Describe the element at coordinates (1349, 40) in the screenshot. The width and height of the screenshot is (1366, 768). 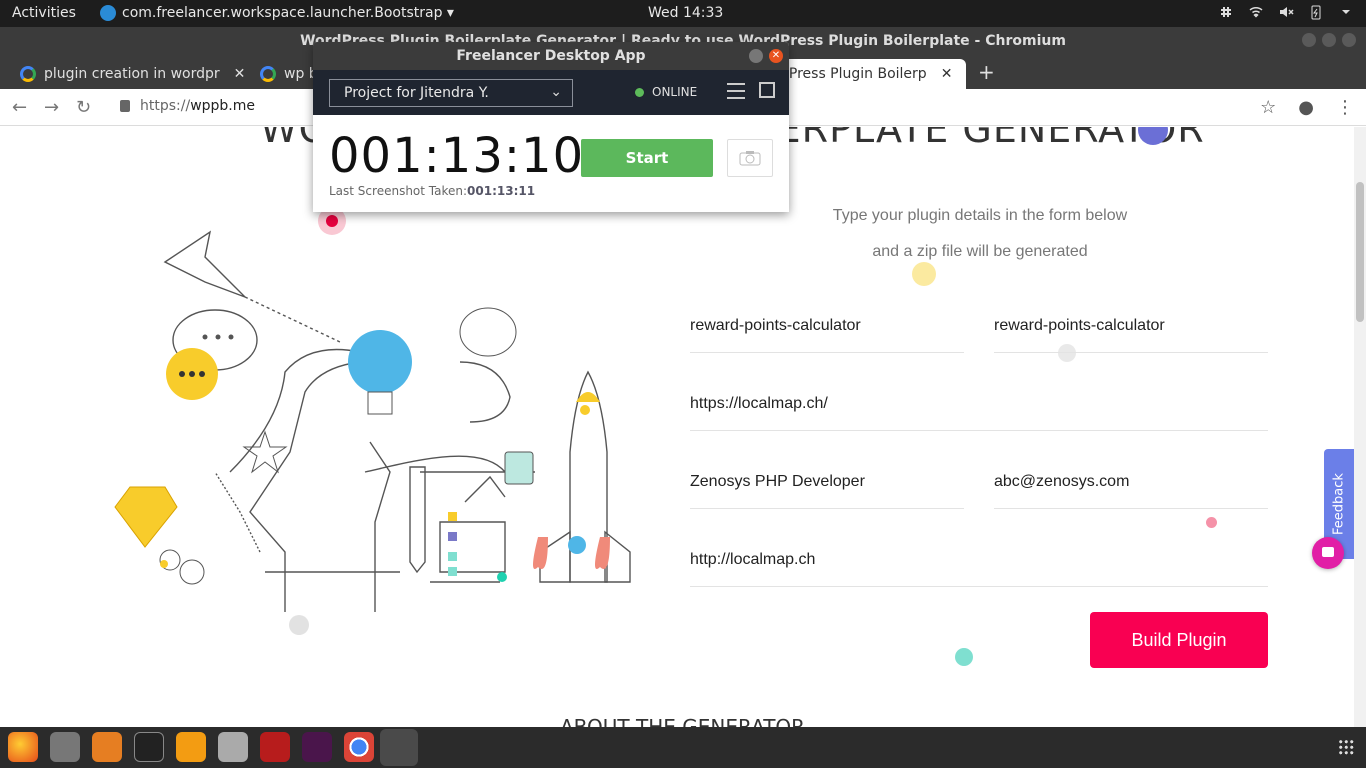
I see `close-window-icon` at that location.